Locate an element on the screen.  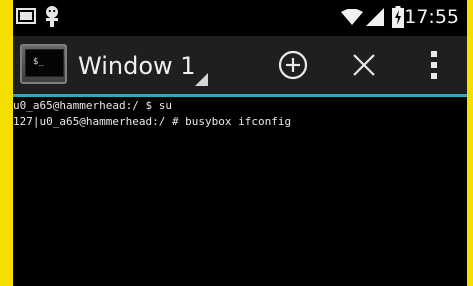
status-bar-clock: 17:55 is located at coordinates (431, 17).